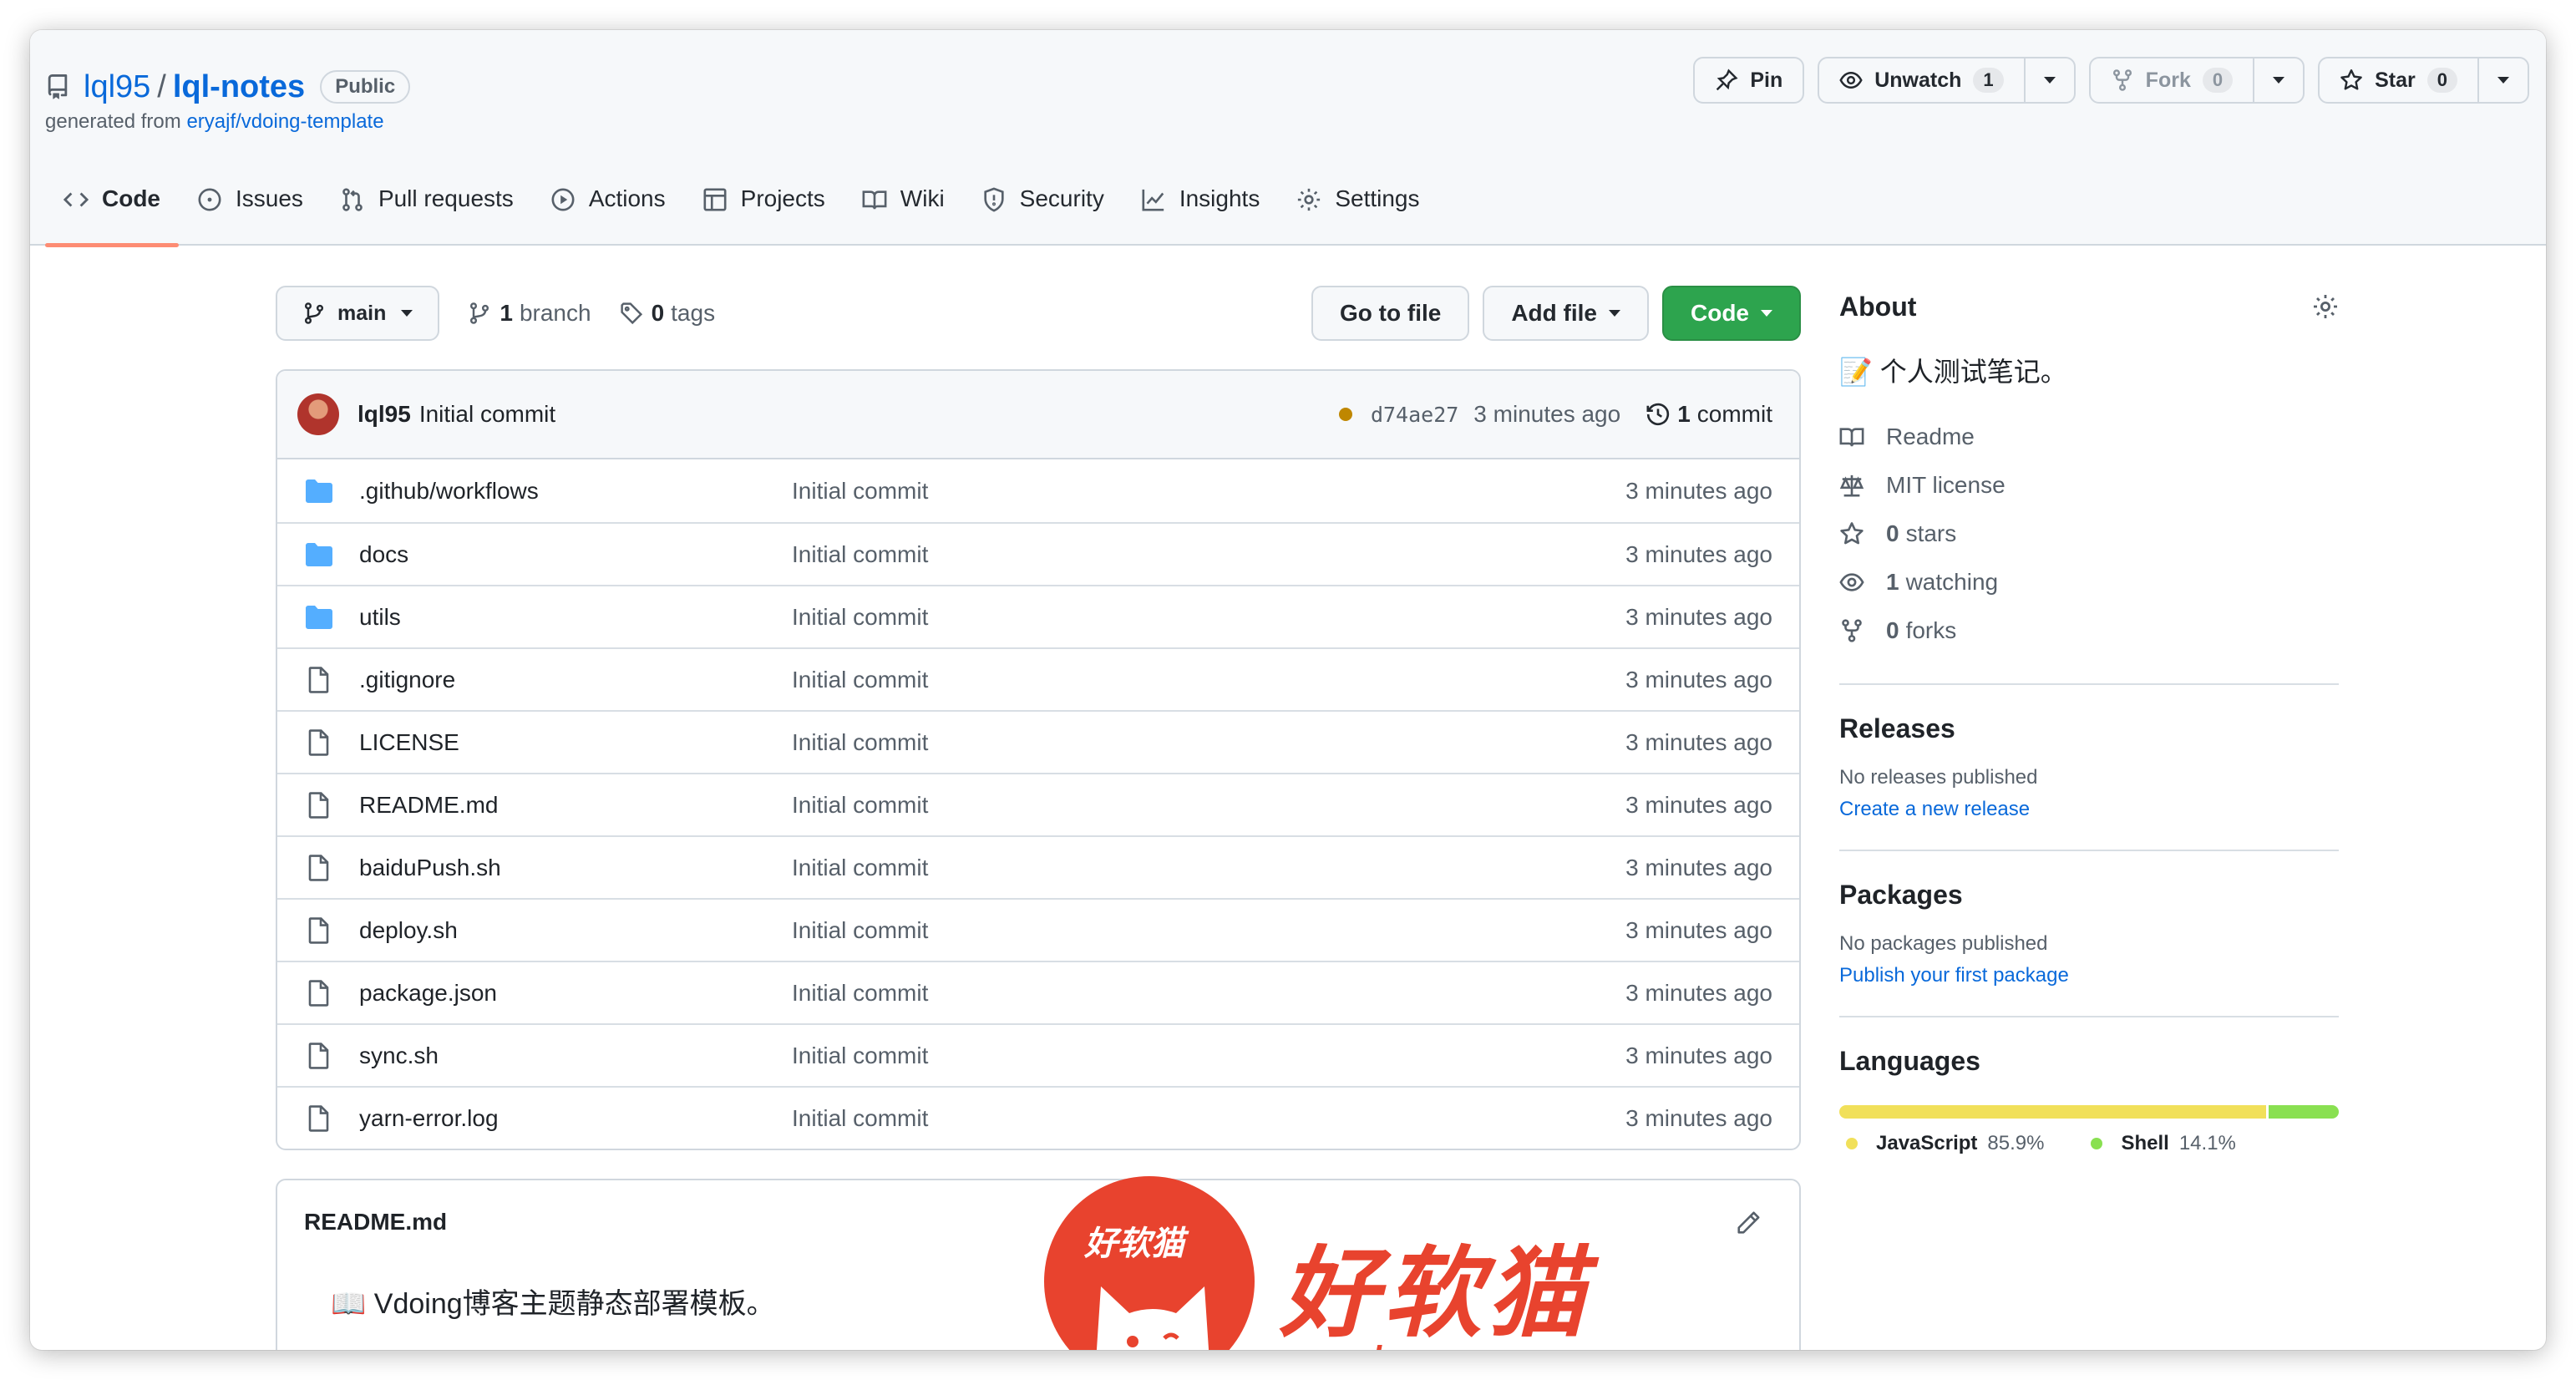 The height and width of the screenshot is (1380, 2576). What do you see at coordinates (2048, 80) in the screenshot?
I see `watch-dropdown` at bounding box center [2048, 80].